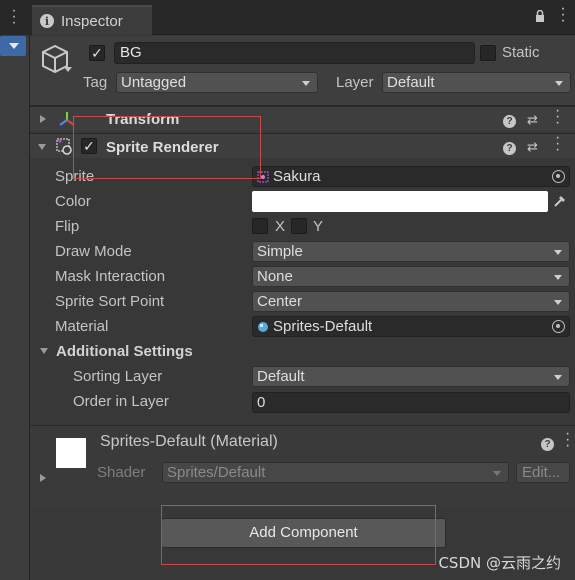 The height and width of the screenshot is (580, 575). I want to click on sorting-layer-value: Default, so click(281, 376).